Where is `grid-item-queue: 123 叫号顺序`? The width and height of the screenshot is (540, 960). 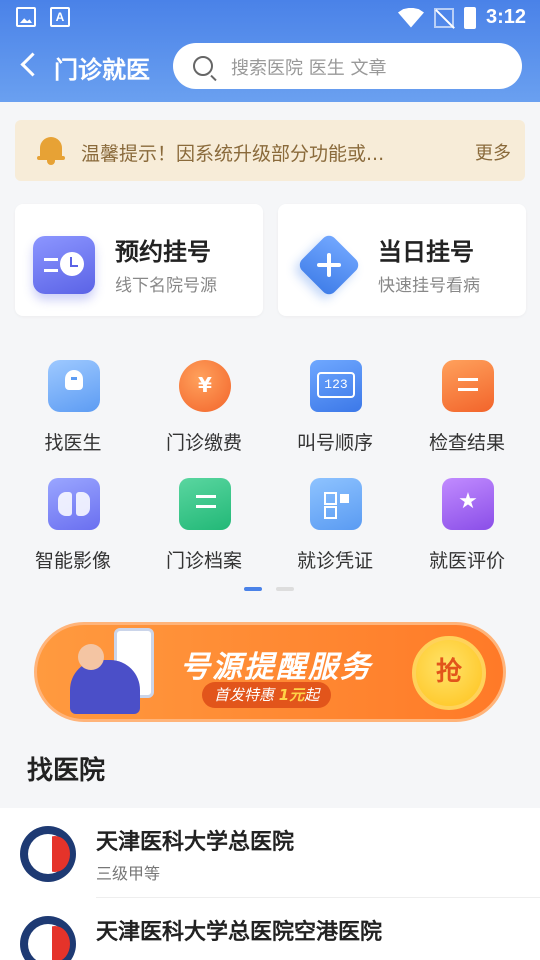
grid-item-queue: 123 叫号顺序 is located at coordinates (335, 415).